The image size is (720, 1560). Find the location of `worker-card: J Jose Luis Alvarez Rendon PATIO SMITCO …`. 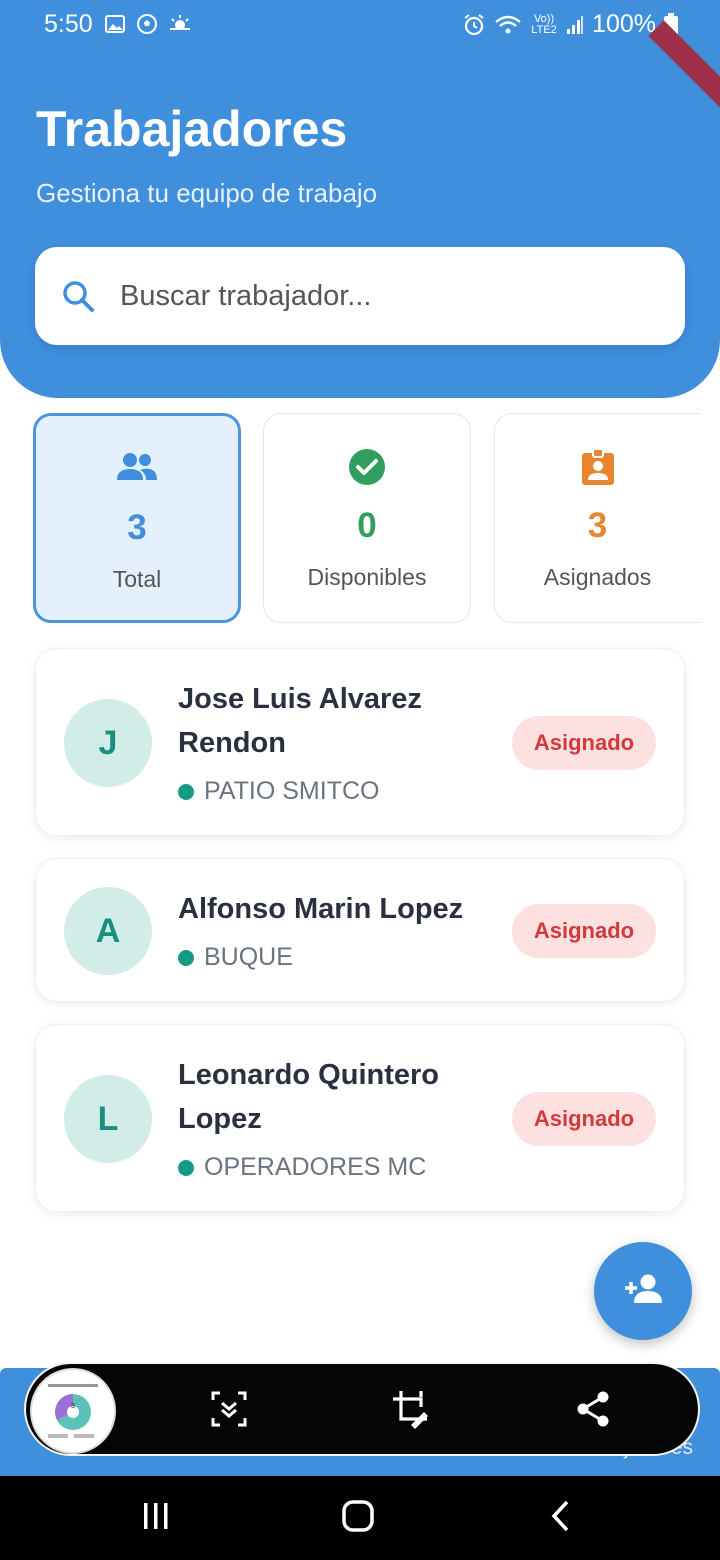

worker-card: J Jose Luis Alvarez Rendon PATIO SMITCO … is located at coordinates (360, 742).